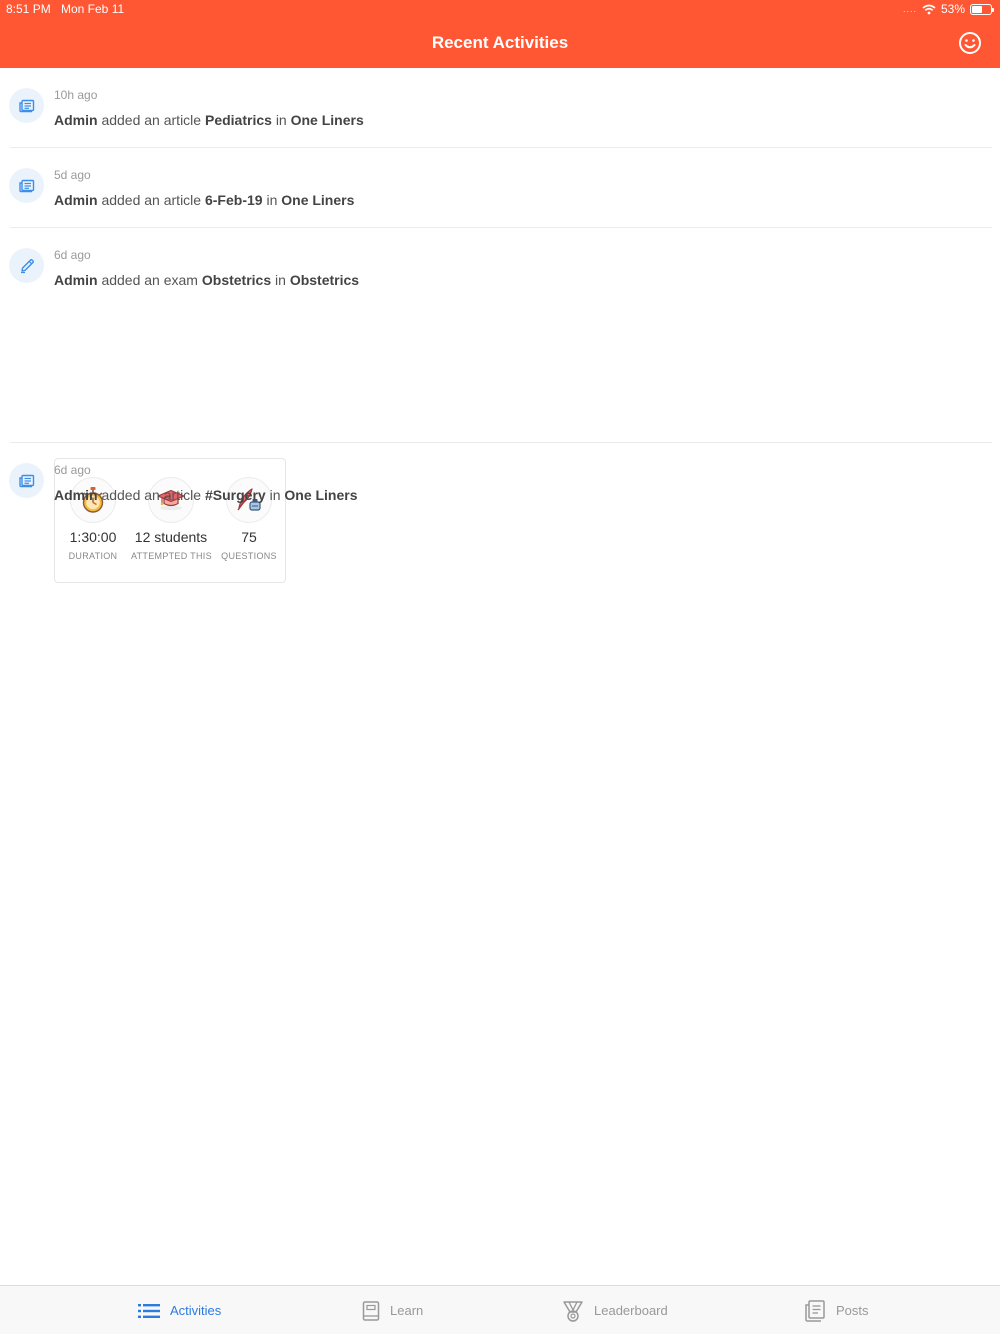 This screenshot has width=1000, height=1335. I want to click on activity-object: 6-Feb-19, so click(234, 200).